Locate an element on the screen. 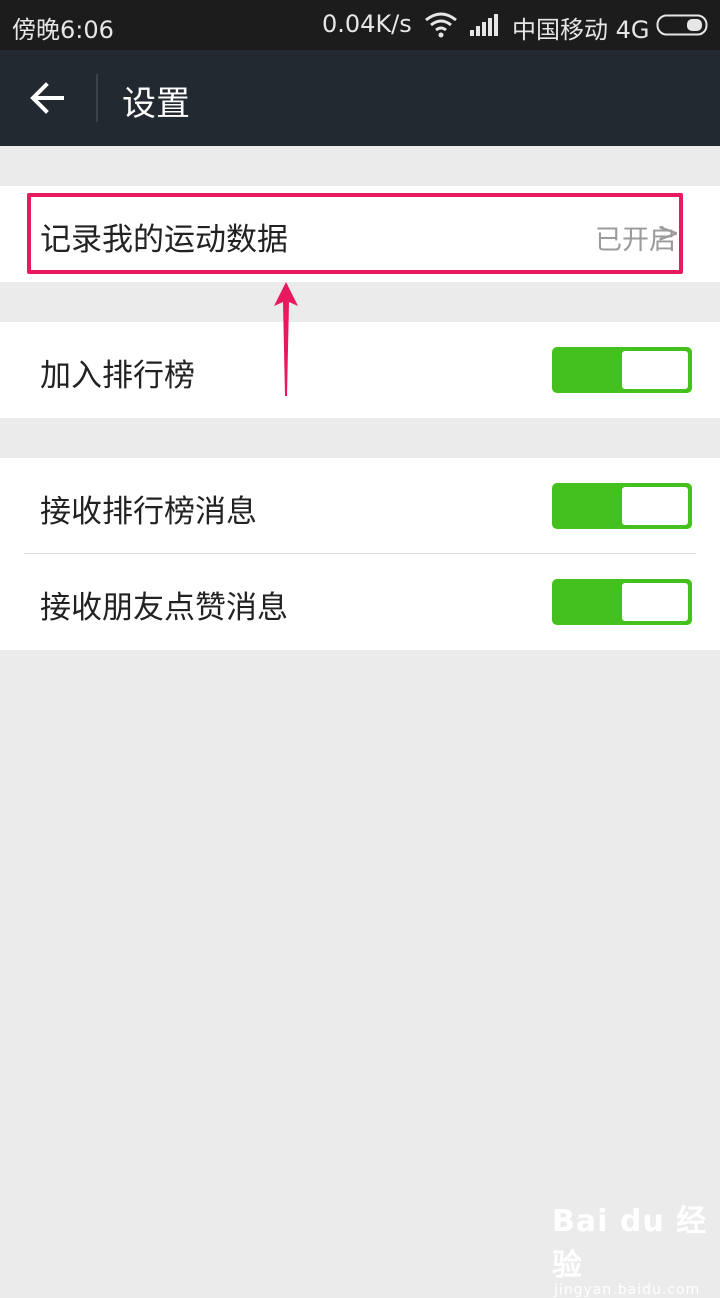 This screenshot has width=720, height=1298. settings-group-ranking: 加入排行榜 is located at coordinates (360, 370).